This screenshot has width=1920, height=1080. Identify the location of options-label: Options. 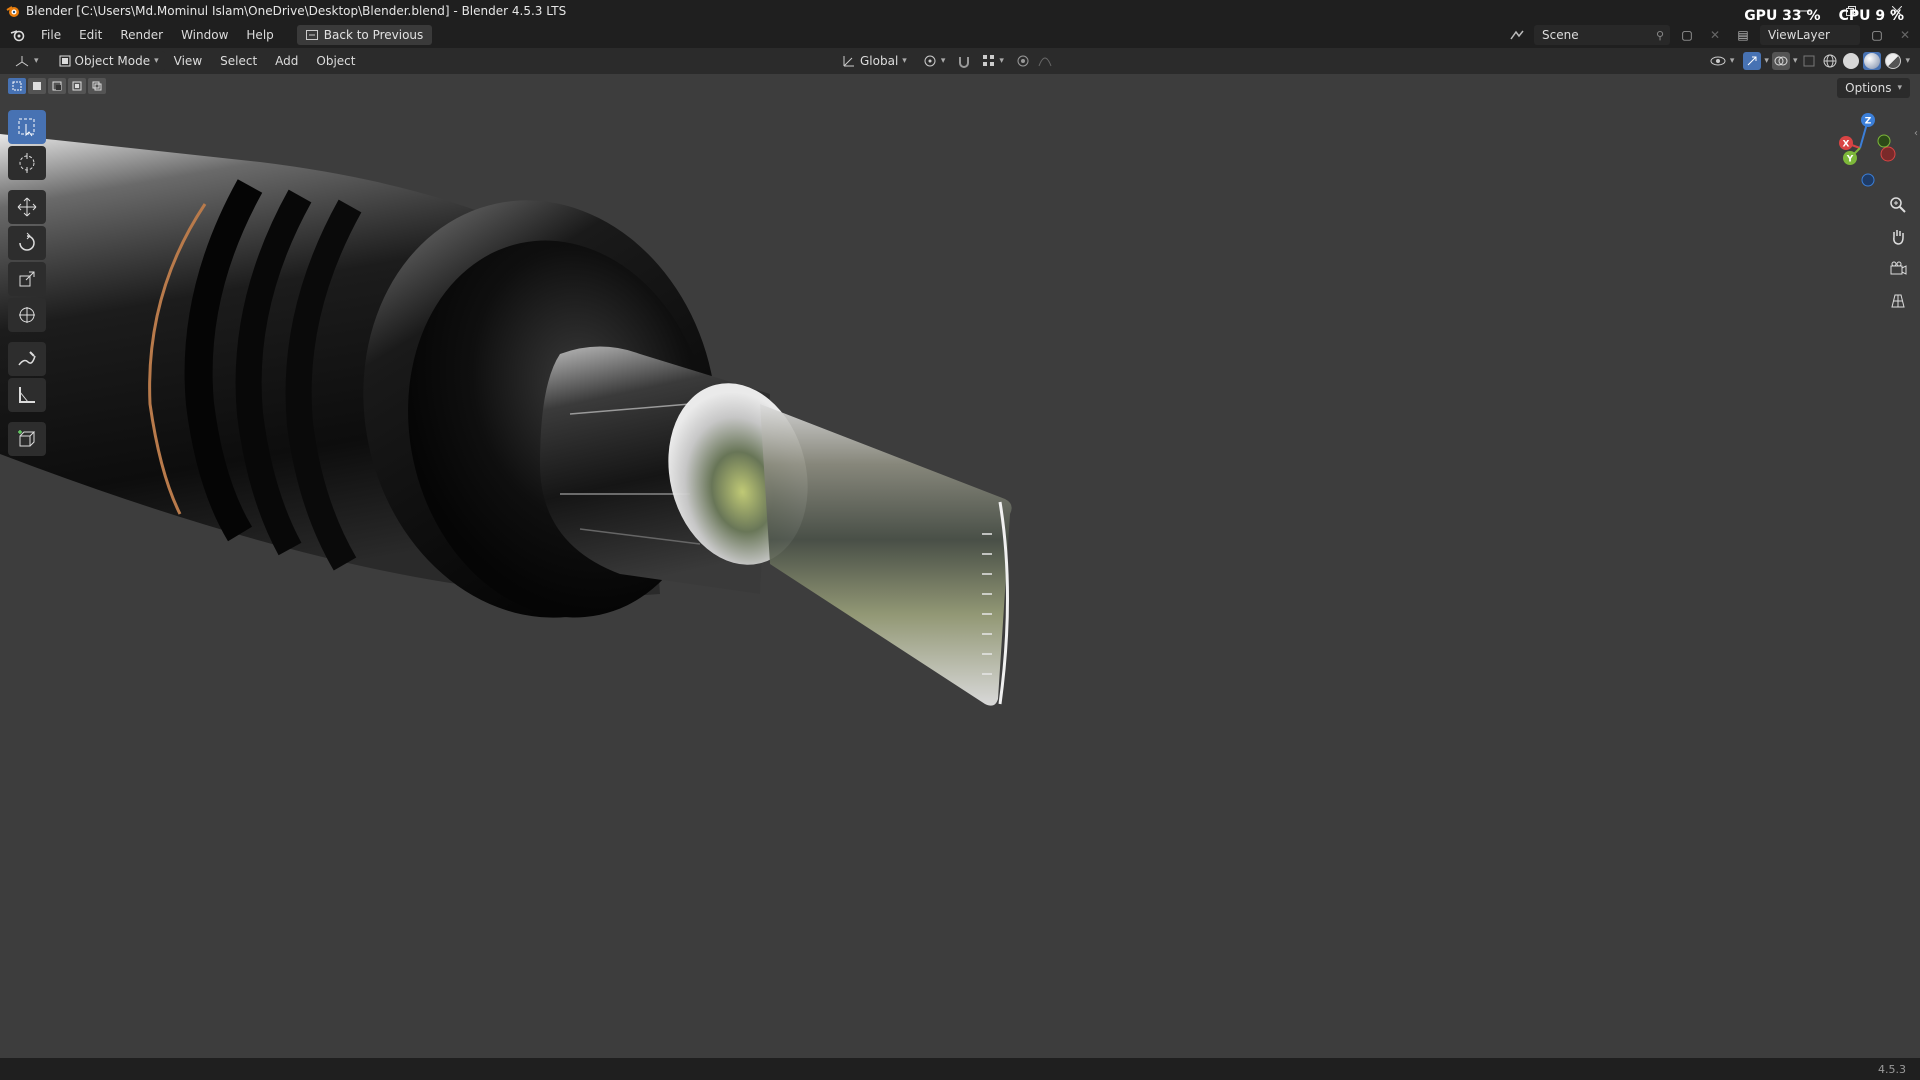
(1868, 88).